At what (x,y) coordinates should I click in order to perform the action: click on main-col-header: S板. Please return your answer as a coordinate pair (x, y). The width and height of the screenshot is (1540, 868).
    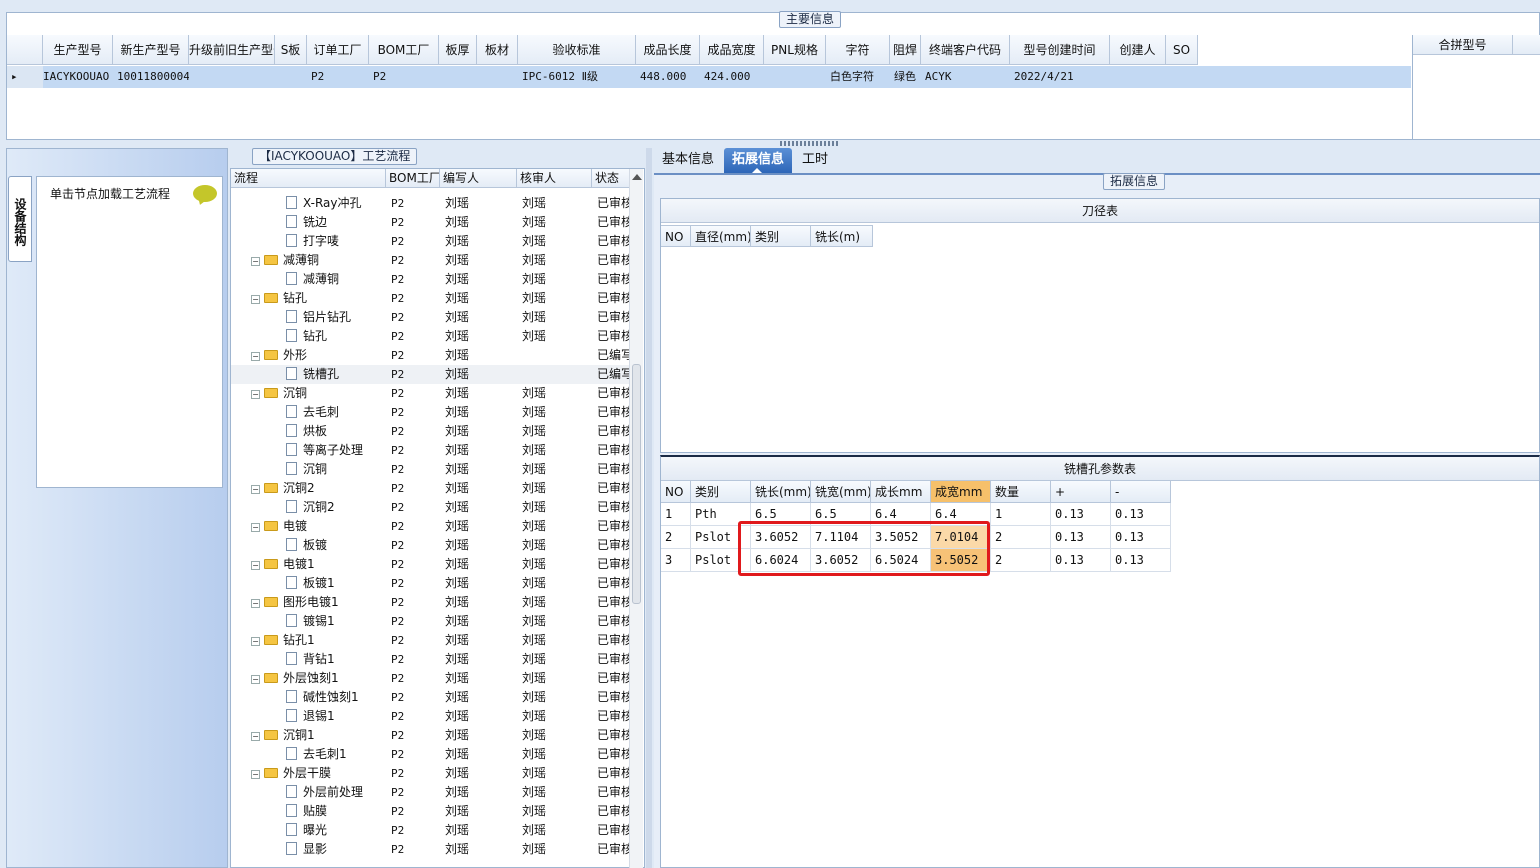
    Looking at the image, I should click on (291, 50).